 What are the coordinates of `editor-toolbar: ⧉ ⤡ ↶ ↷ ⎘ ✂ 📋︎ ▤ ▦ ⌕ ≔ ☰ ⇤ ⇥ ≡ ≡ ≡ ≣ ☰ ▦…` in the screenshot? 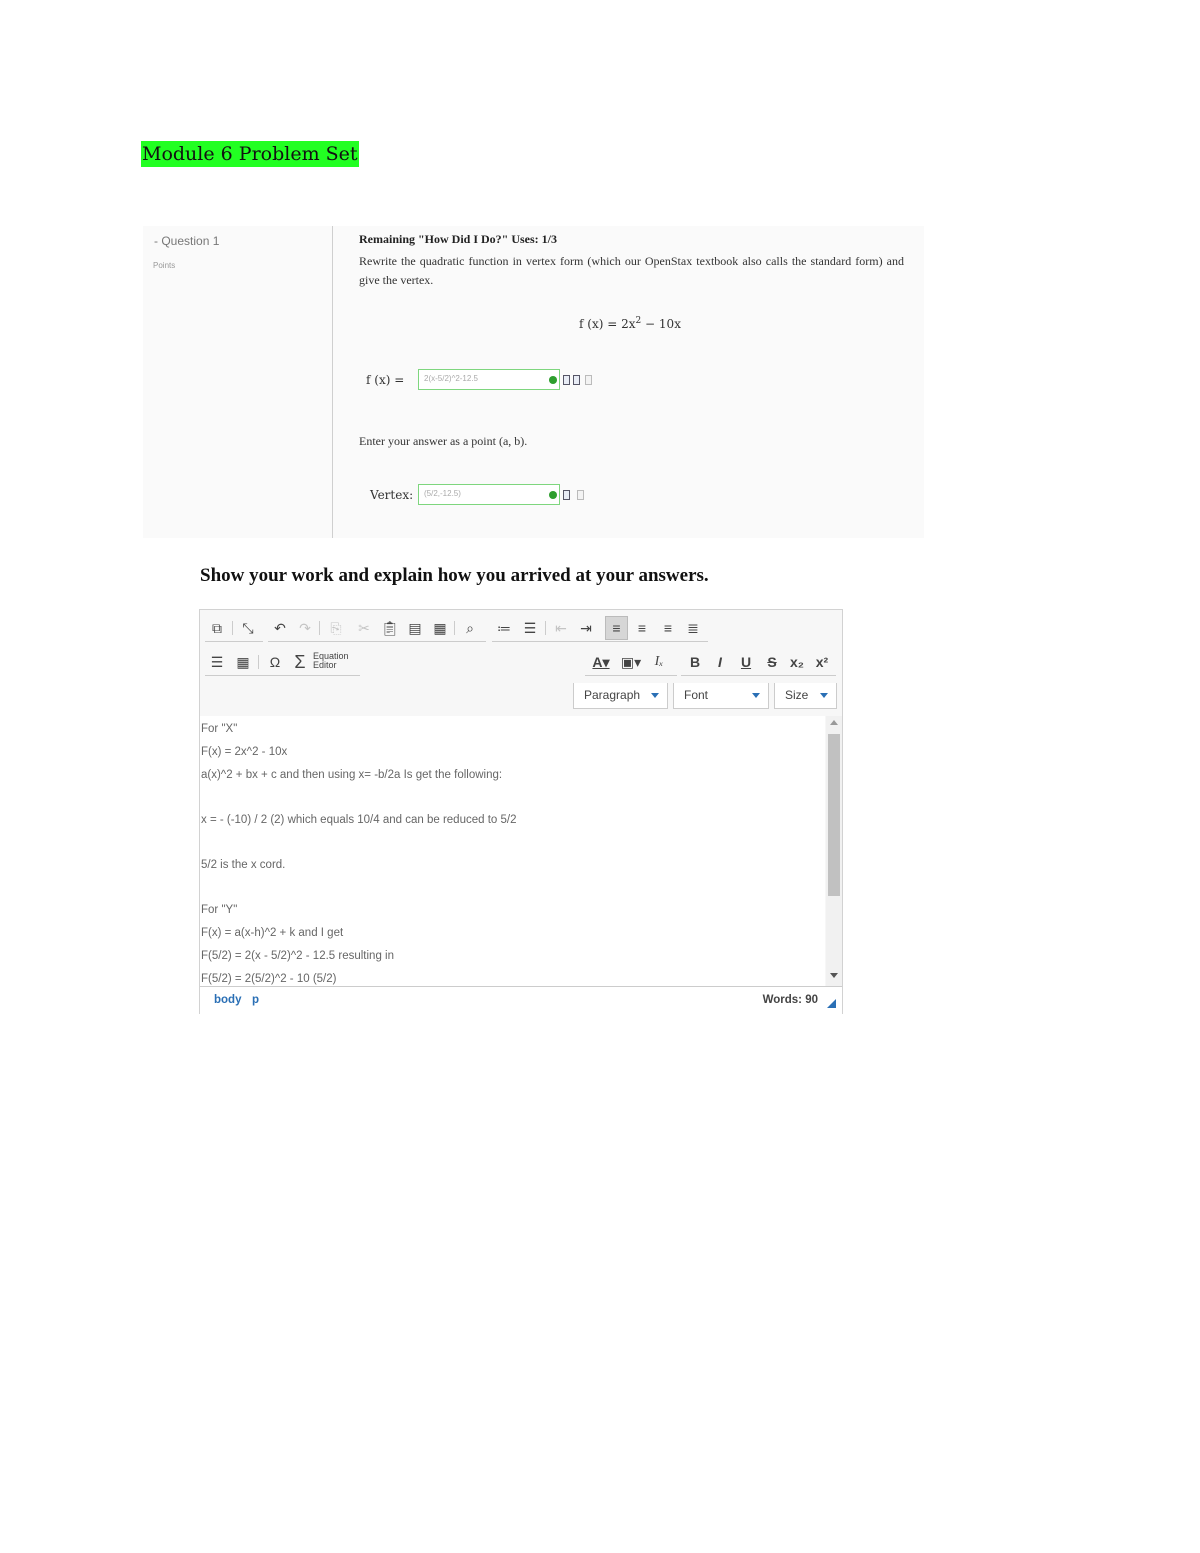 It's located at (521, 663).